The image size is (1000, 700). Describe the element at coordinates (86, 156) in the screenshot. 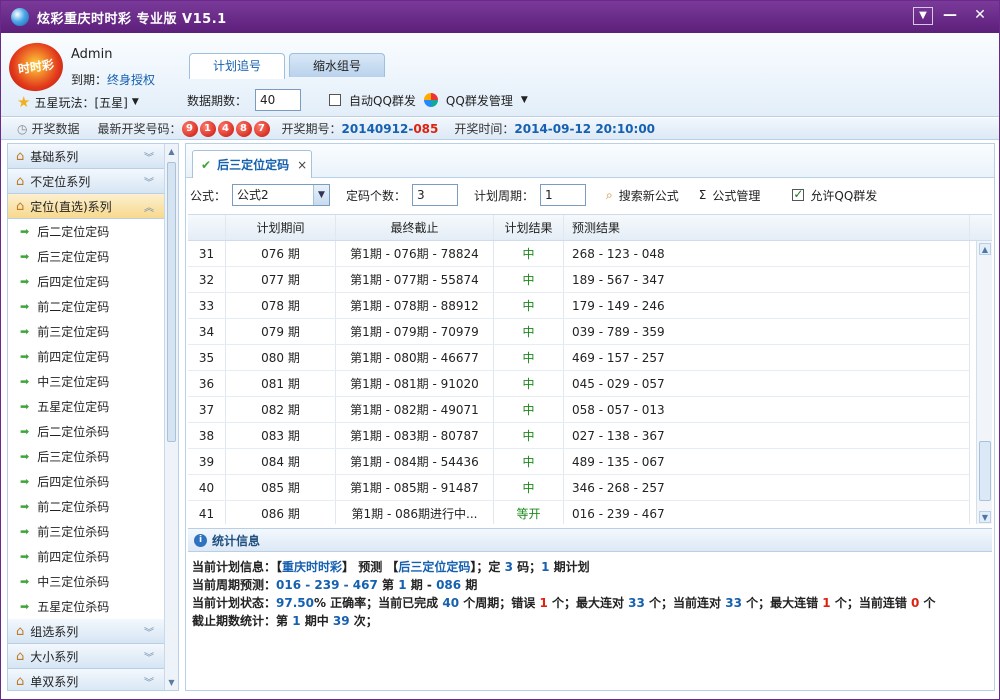

I see `sidebar-section-basic: ⌂ 基础系列 ︾` at that location.